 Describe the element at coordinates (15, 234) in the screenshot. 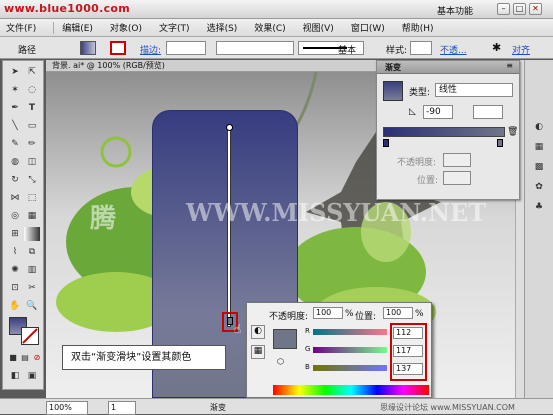

I see `mesh-tool-icon: ⊞` at that location.